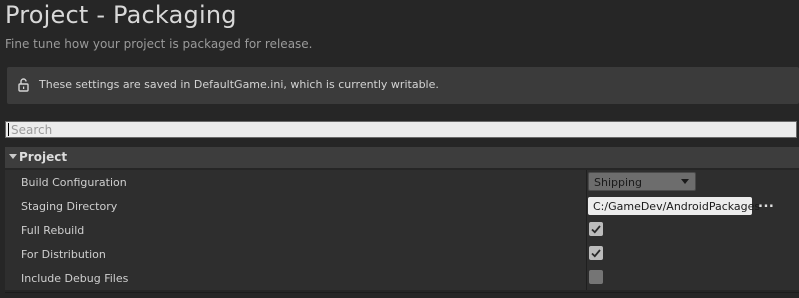 Image resolution: width=799 pixels, height=298 pixels. Describe the element at coordinates (74, 182) in the screenshot. I see `setting-label: Build Configuration` at that location.